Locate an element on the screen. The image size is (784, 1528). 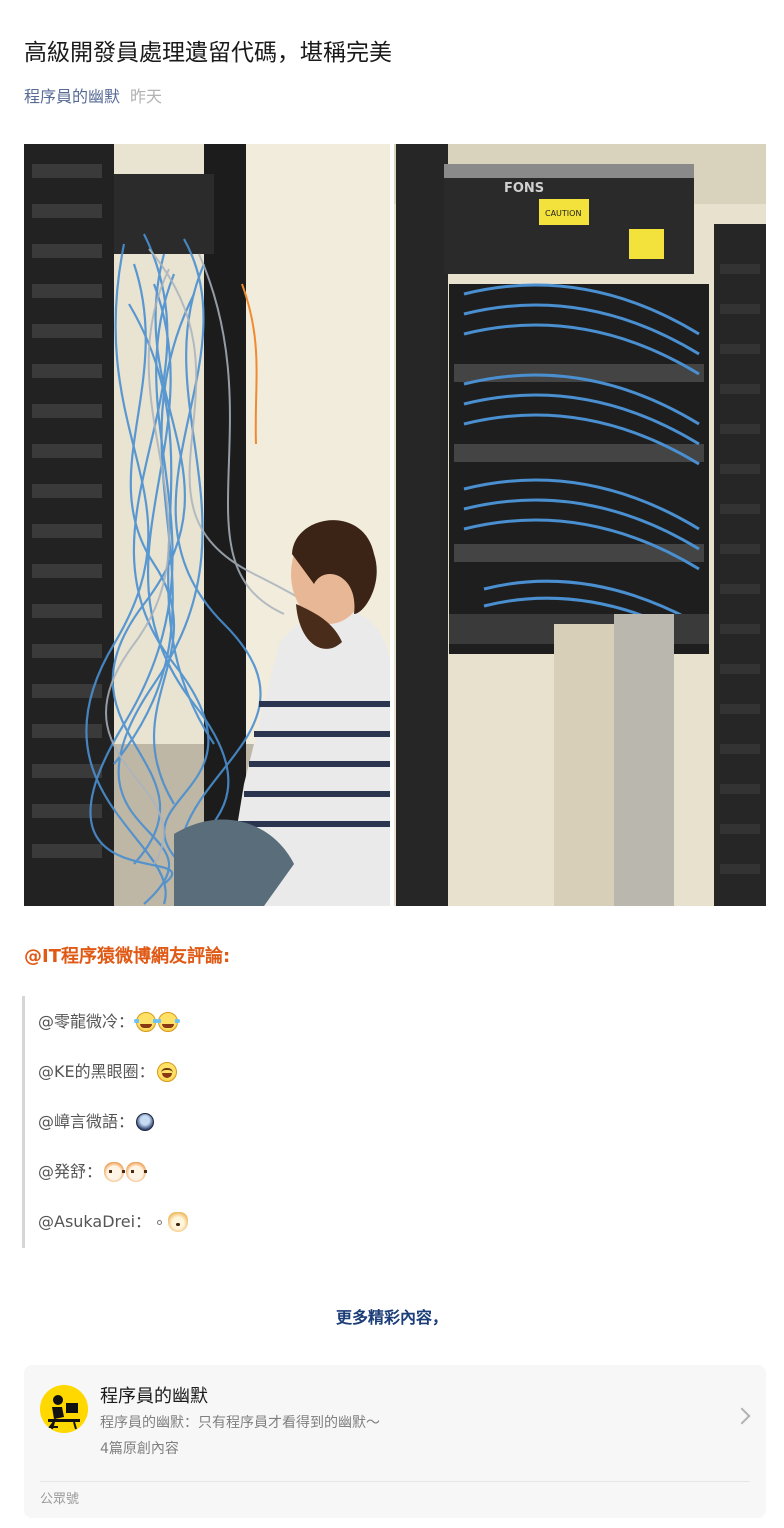
comment-row: @AsukaDrei： is located at coordinates (113, 1222).